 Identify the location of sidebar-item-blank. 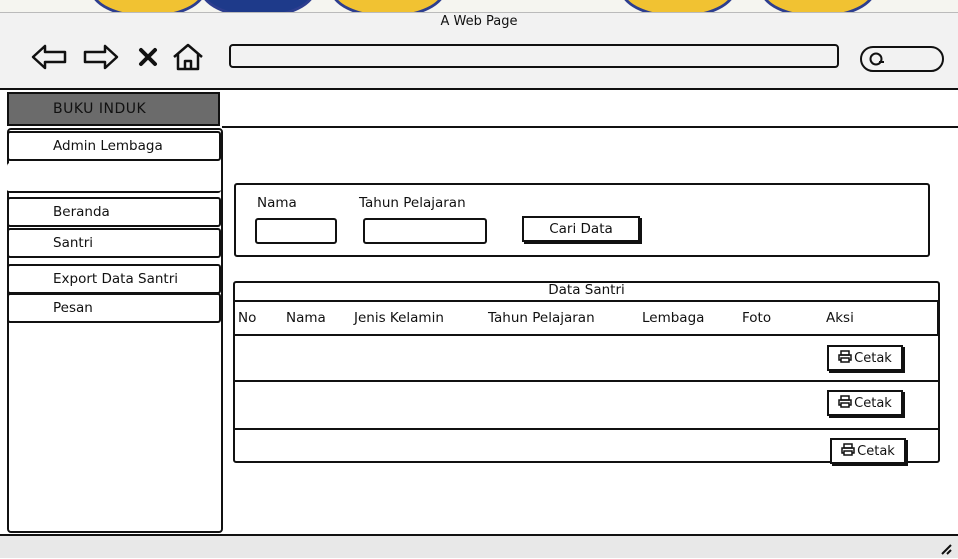
(114, 178).